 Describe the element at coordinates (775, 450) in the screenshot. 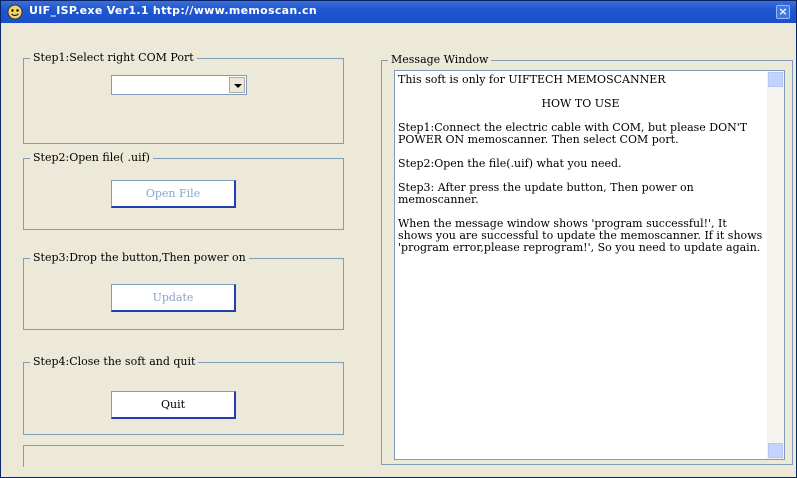

I see `scroll-down-button` at that location.